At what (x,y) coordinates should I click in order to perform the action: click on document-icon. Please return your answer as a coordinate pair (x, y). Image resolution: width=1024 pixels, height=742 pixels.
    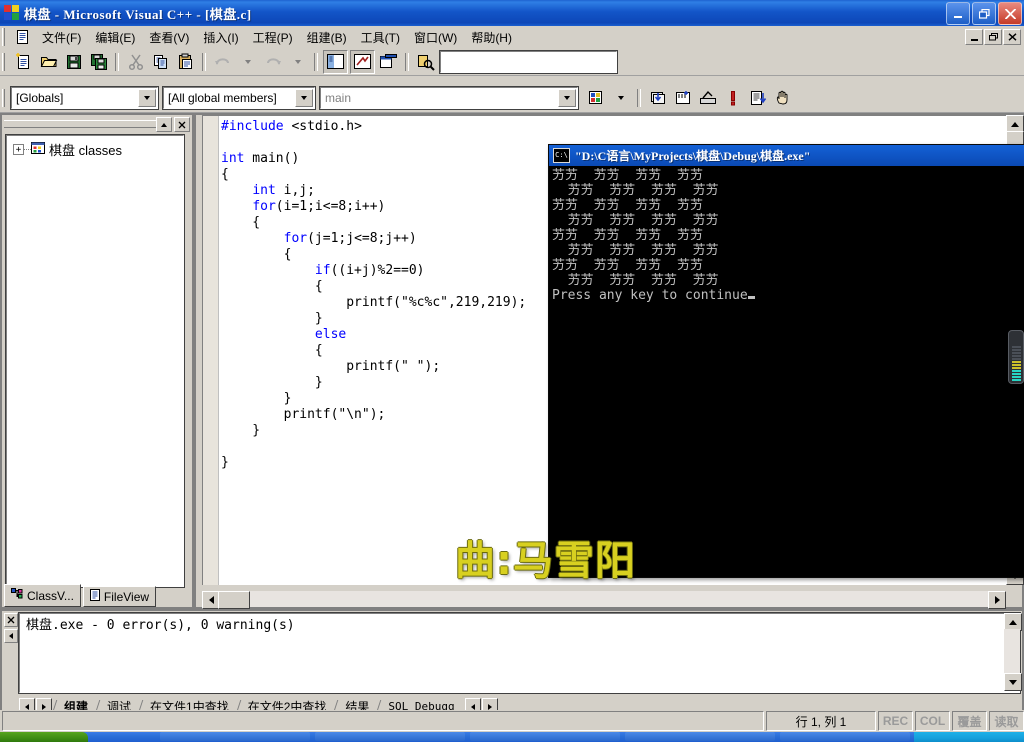
    Looking at the image, I should click on (23, 37).